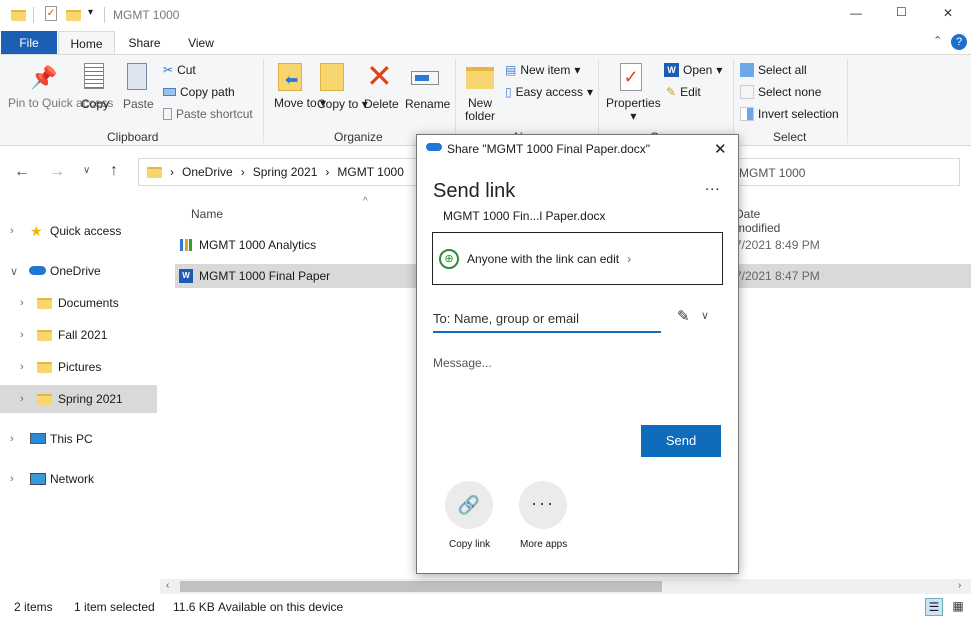  I want to click on select-none-label: Select none, so click(790, 92).